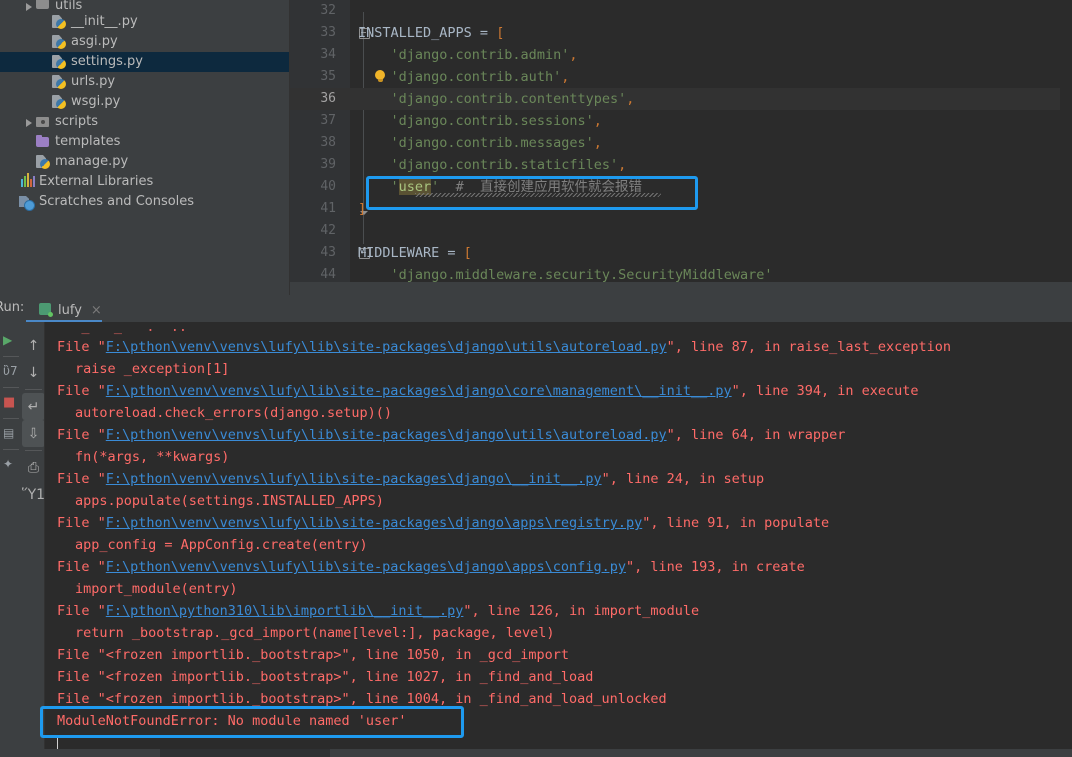 The image size is (1072, 757). I want to click on editor-scrollbar, so click(1066, 141).